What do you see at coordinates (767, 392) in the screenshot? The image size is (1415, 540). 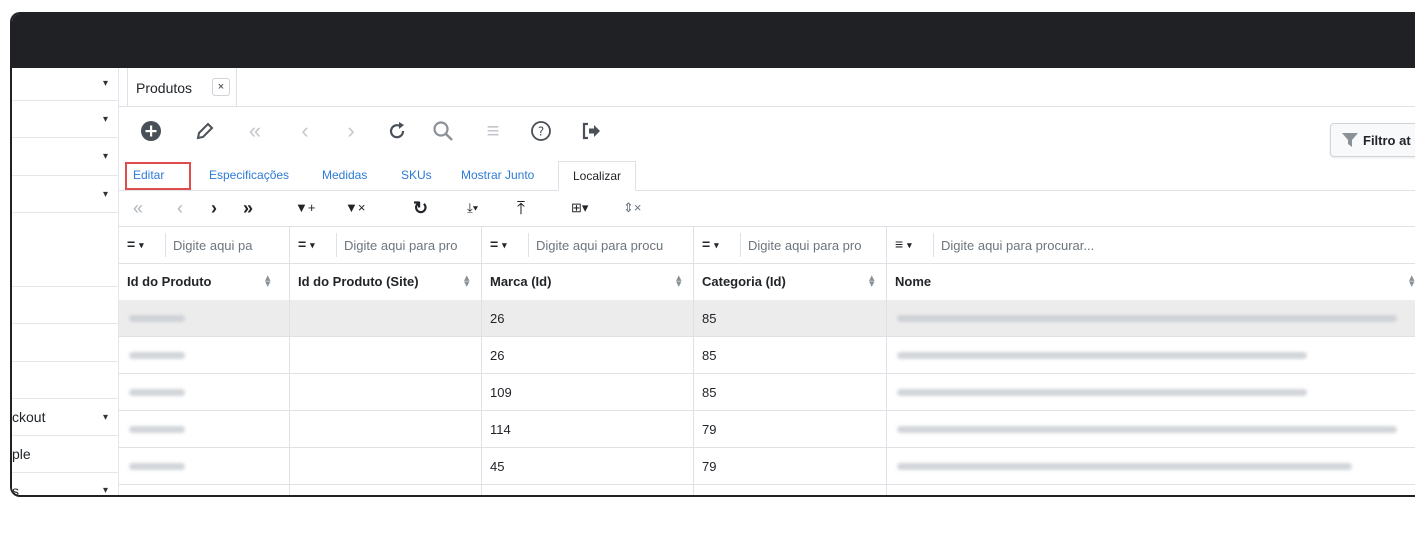 I see `table-row: 109 85` at bounding box center [767, 392].